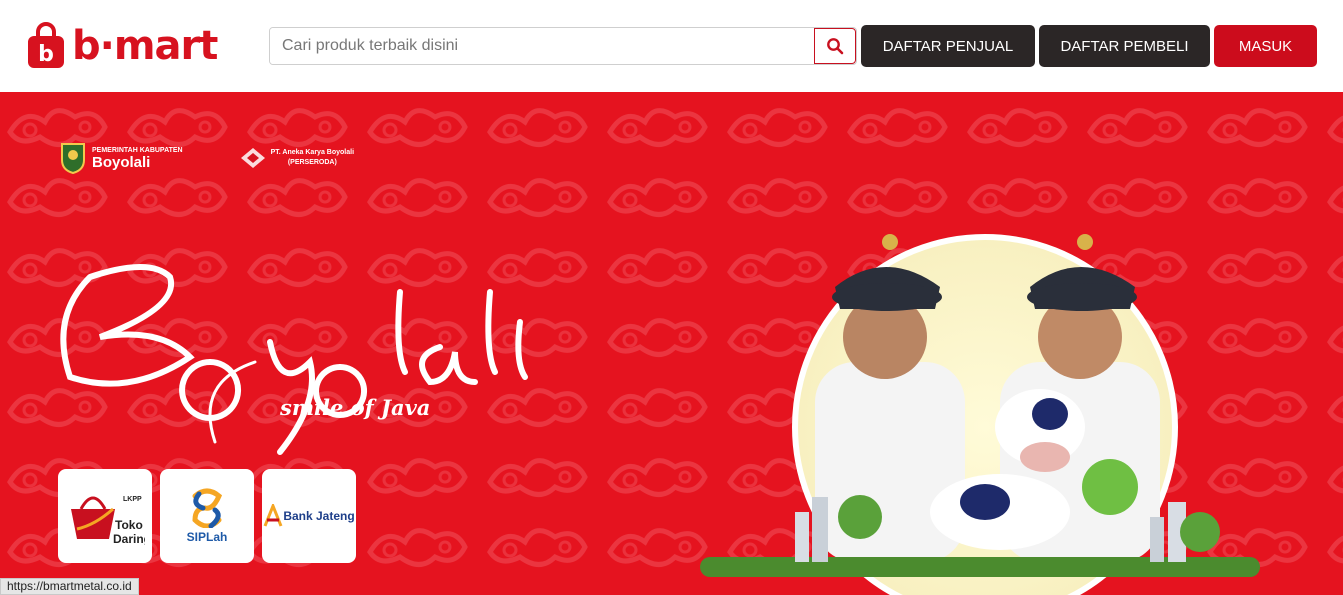  I want to click on lkpp-badge: LKPP, so click(132, 499).